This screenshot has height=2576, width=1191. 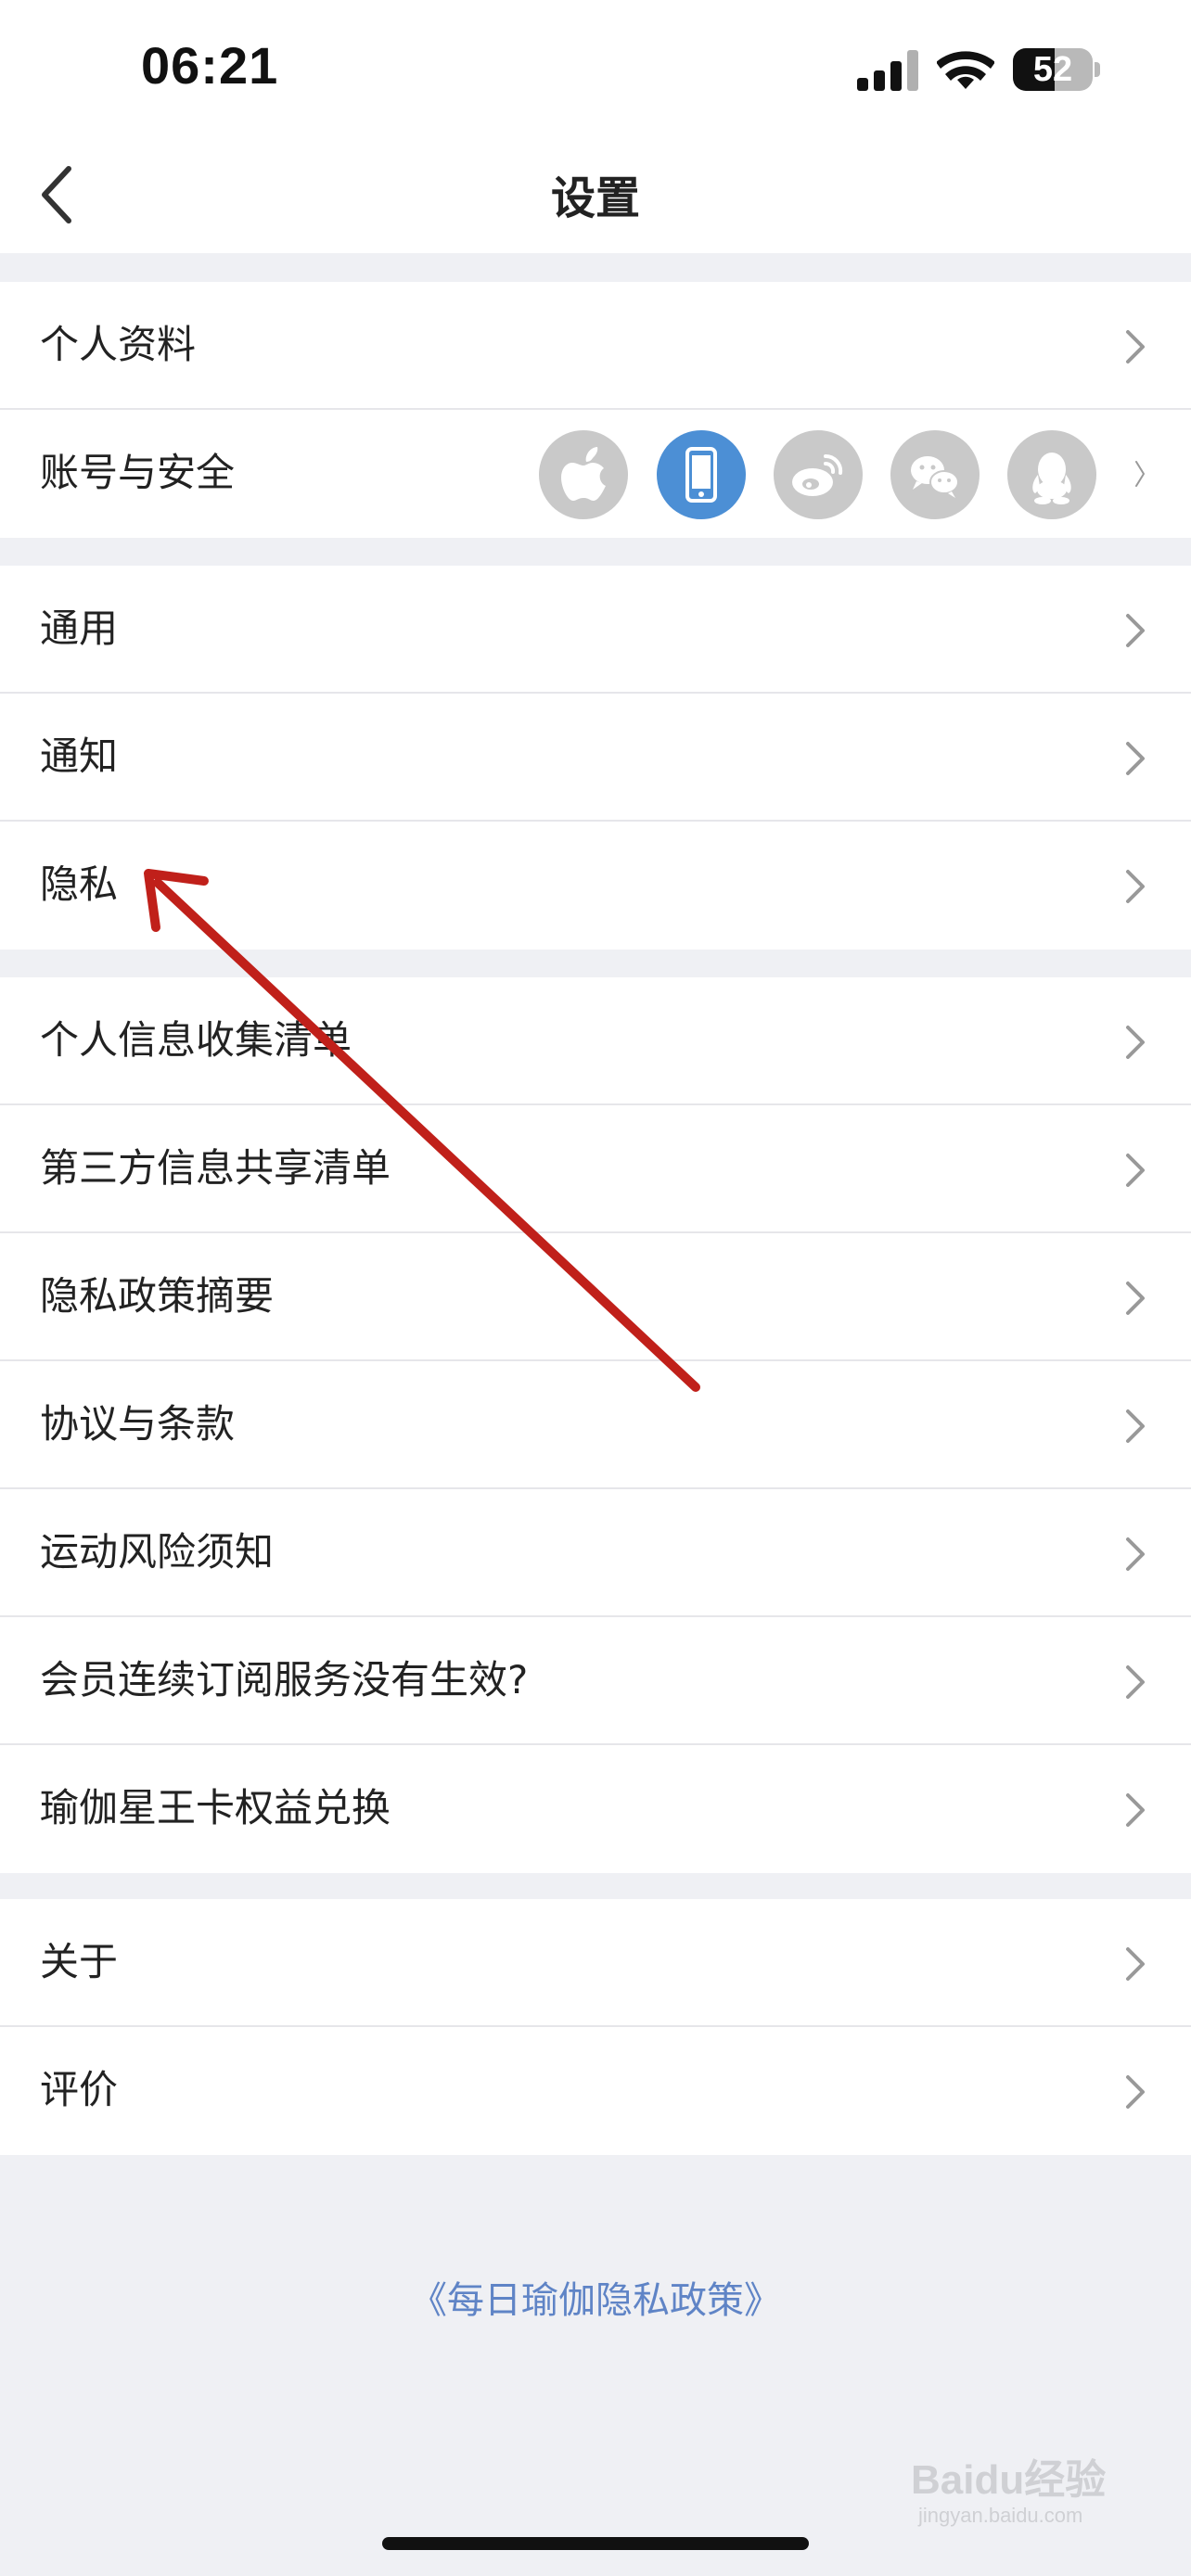 What do you see at coordinates (595, 886) in the screenshot?
I see `settings-row-privacy: 隐私` at bounding box center [595, 886].